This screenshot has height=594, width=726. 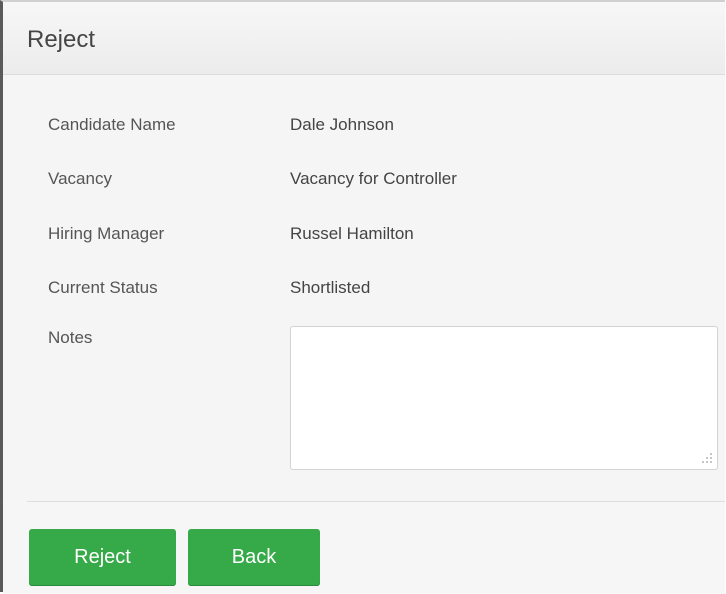 What do you see at coordinates (330, 287) in the screenshot?
I see `current-status-value: Shortlisted` at bounding box center [330, 287].